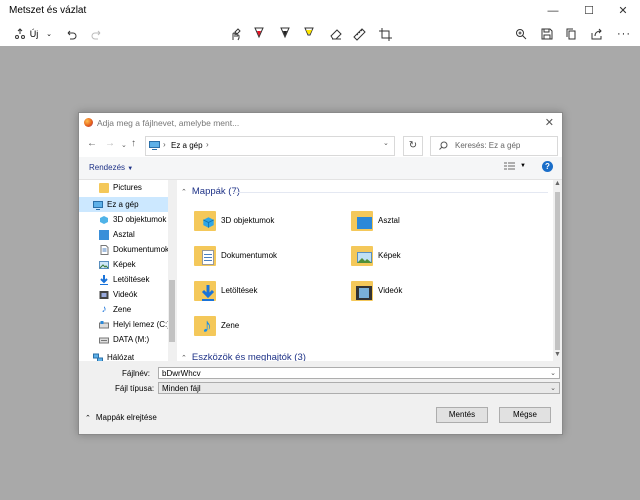 This screenshot has width=640, height=500. Describe the element at coordinates (134, 309) in the screenshot. I see `nav-item-music: ♪ Zene` at that location.